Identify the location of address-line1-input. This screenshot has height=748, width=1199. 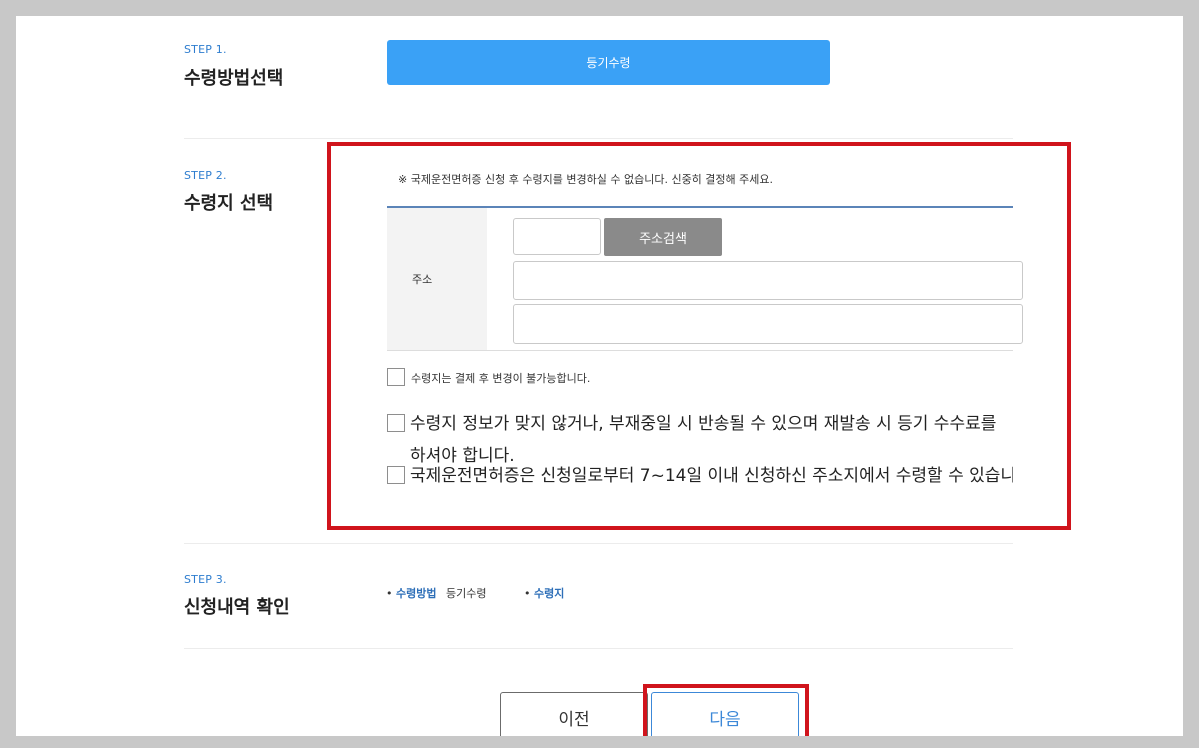
(768, 280).